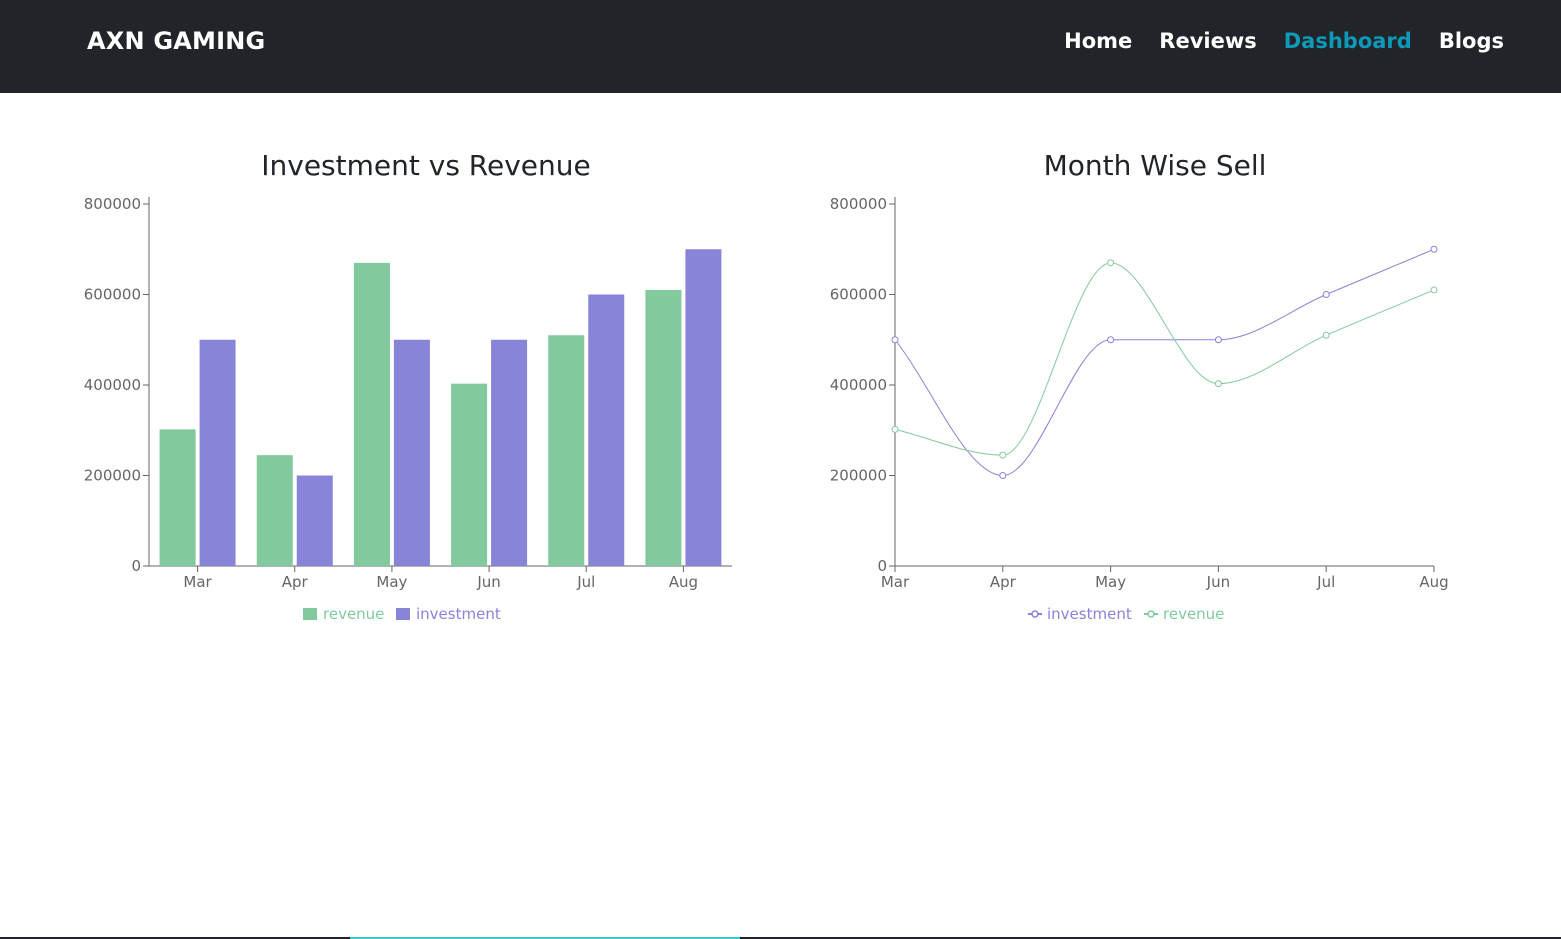 Image resolution: width=1561 pixels, height=939 pixels. What do you see at coordinates (780, 46) in the screenshot?
I see `navbar: AXN GAMING Home Reviews Dashboard Blogs` at bounding box center [780, 46].